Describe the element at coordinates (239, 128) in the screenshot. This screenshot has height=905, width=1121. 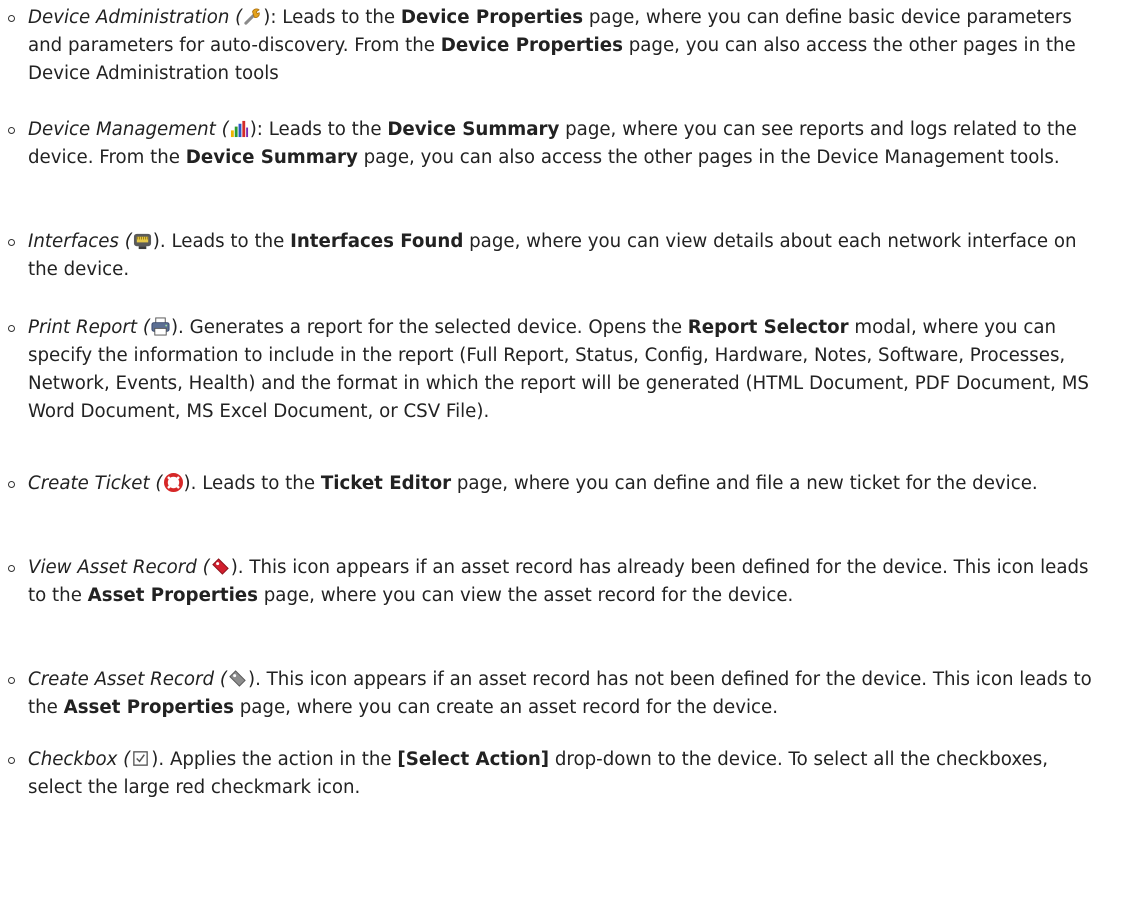
I see `bar-chart-icon` at that location.